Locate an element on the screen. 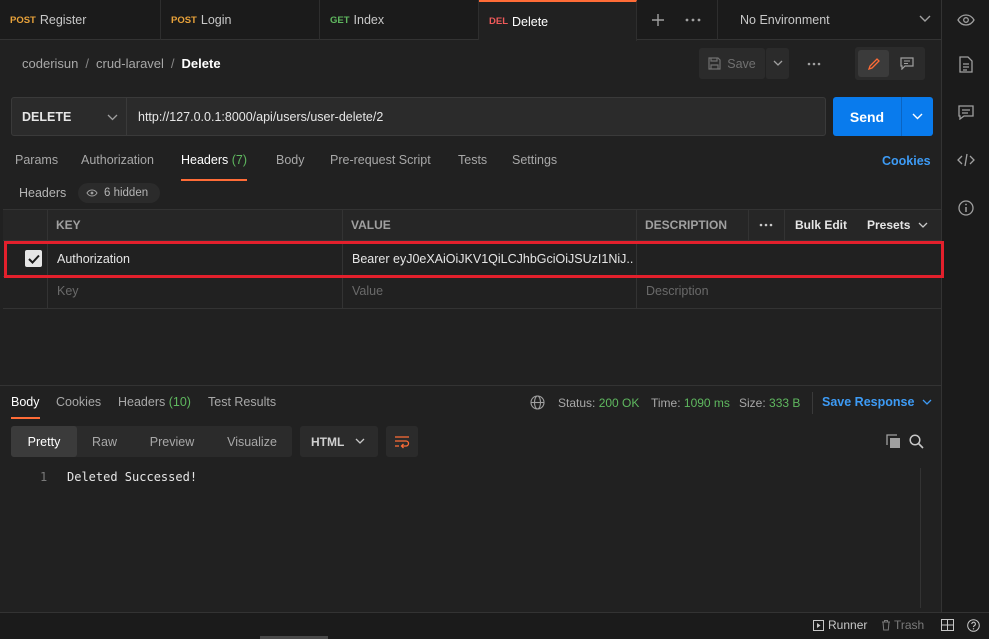 Image resolution: width=989 pixels, height=639 pixels. tab-login: POST Login is located at coordinates (240, 20).